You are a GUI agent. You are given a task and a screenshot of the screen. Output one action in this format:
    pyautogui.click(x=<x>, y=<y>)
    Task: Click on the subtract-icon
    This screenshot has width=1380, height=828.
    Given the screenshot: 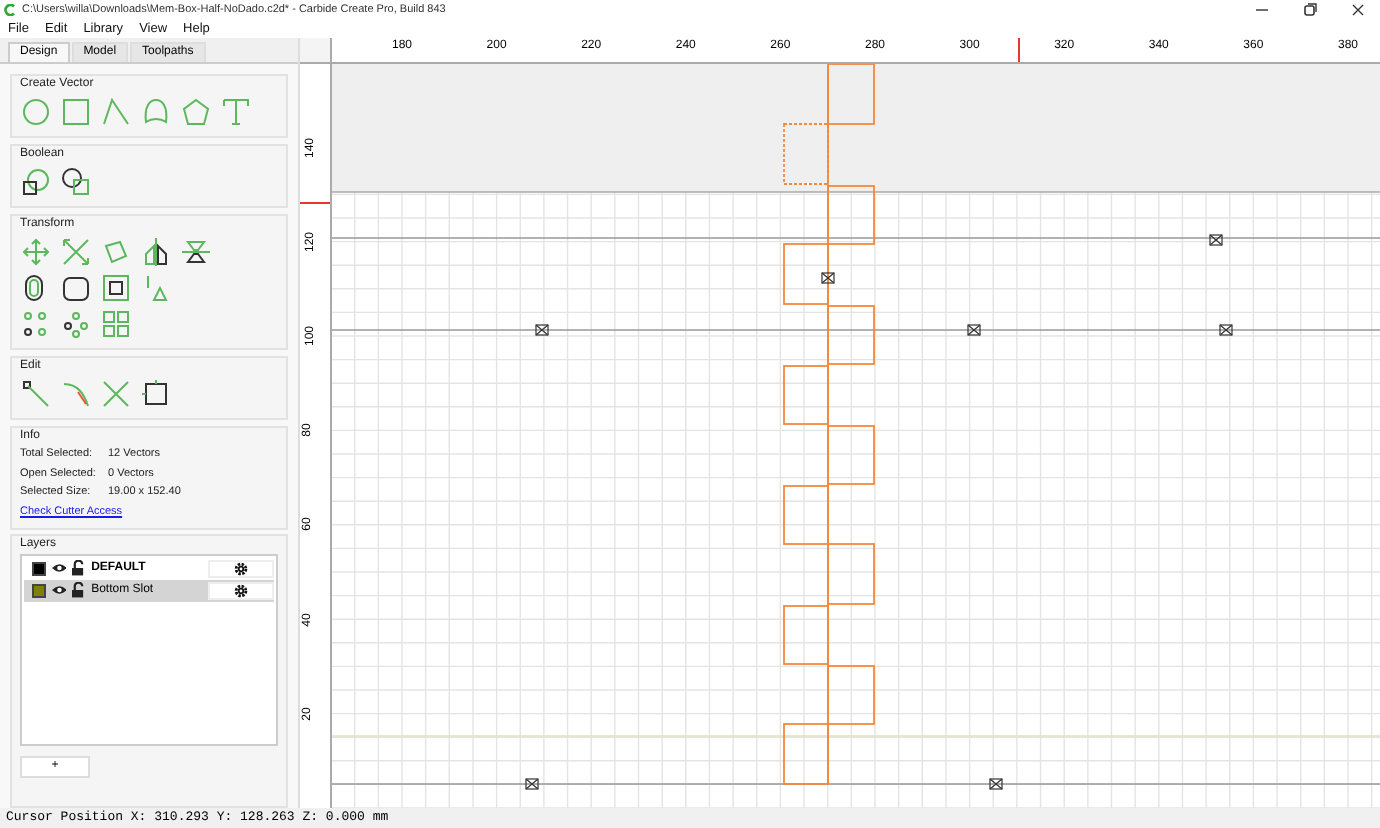 What is the action you would take?
    pyautogui.click(x=76, y=182)
    